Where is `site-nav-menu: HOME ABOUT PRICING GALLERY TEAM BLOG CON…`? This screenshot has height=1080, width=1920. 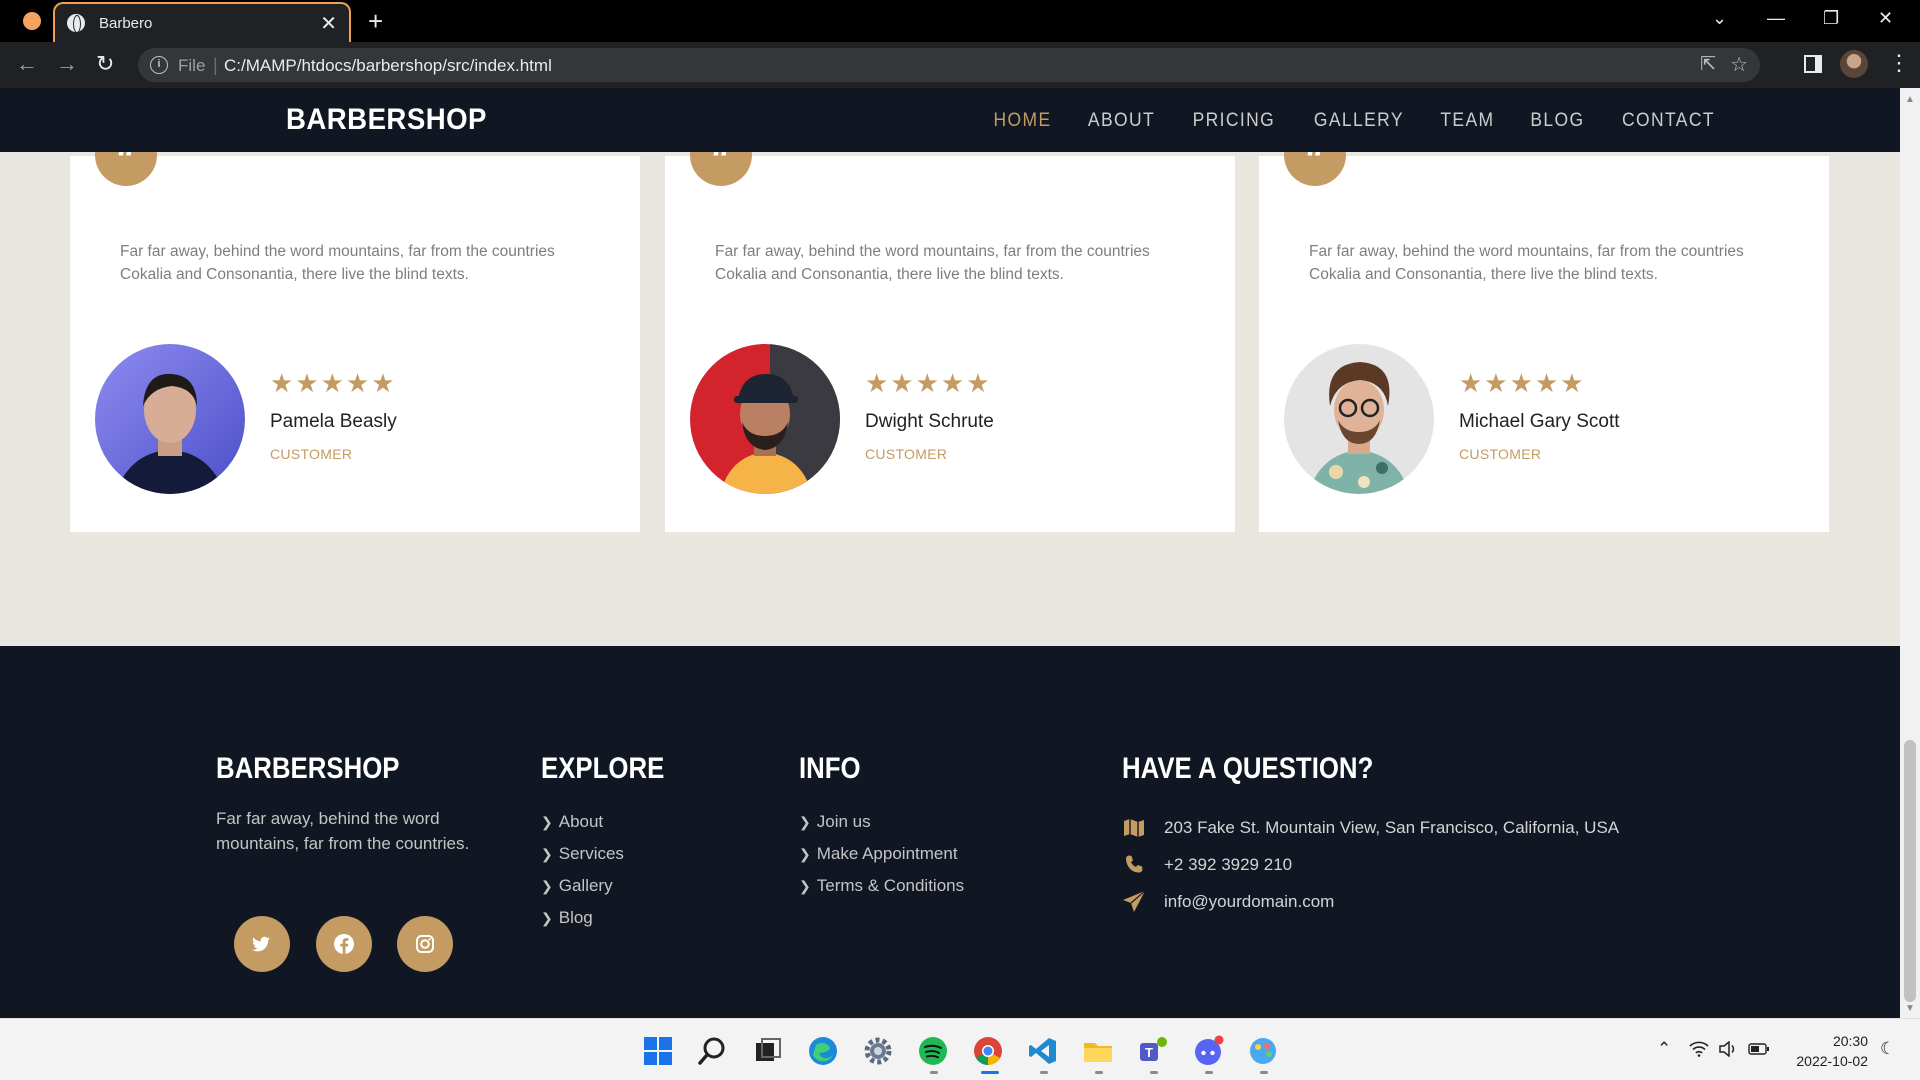 site-nav-menu: HOME ABOUT PRICING GALLERY TEAM BLOG CON… is located at coordinates (1370, 121).